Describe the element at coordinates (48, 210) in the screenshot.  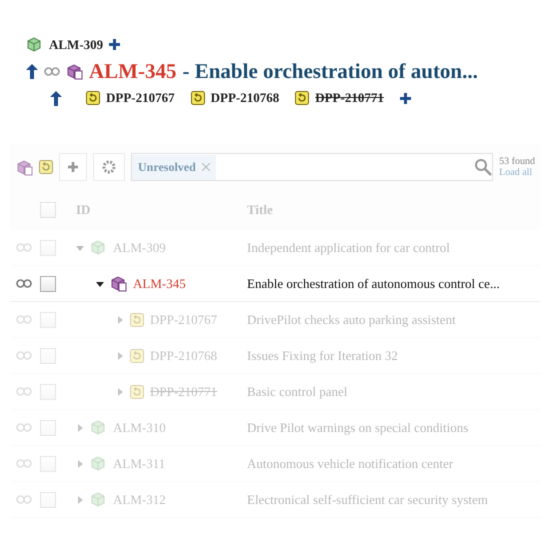
I see `select-all-checkbox` at that location.